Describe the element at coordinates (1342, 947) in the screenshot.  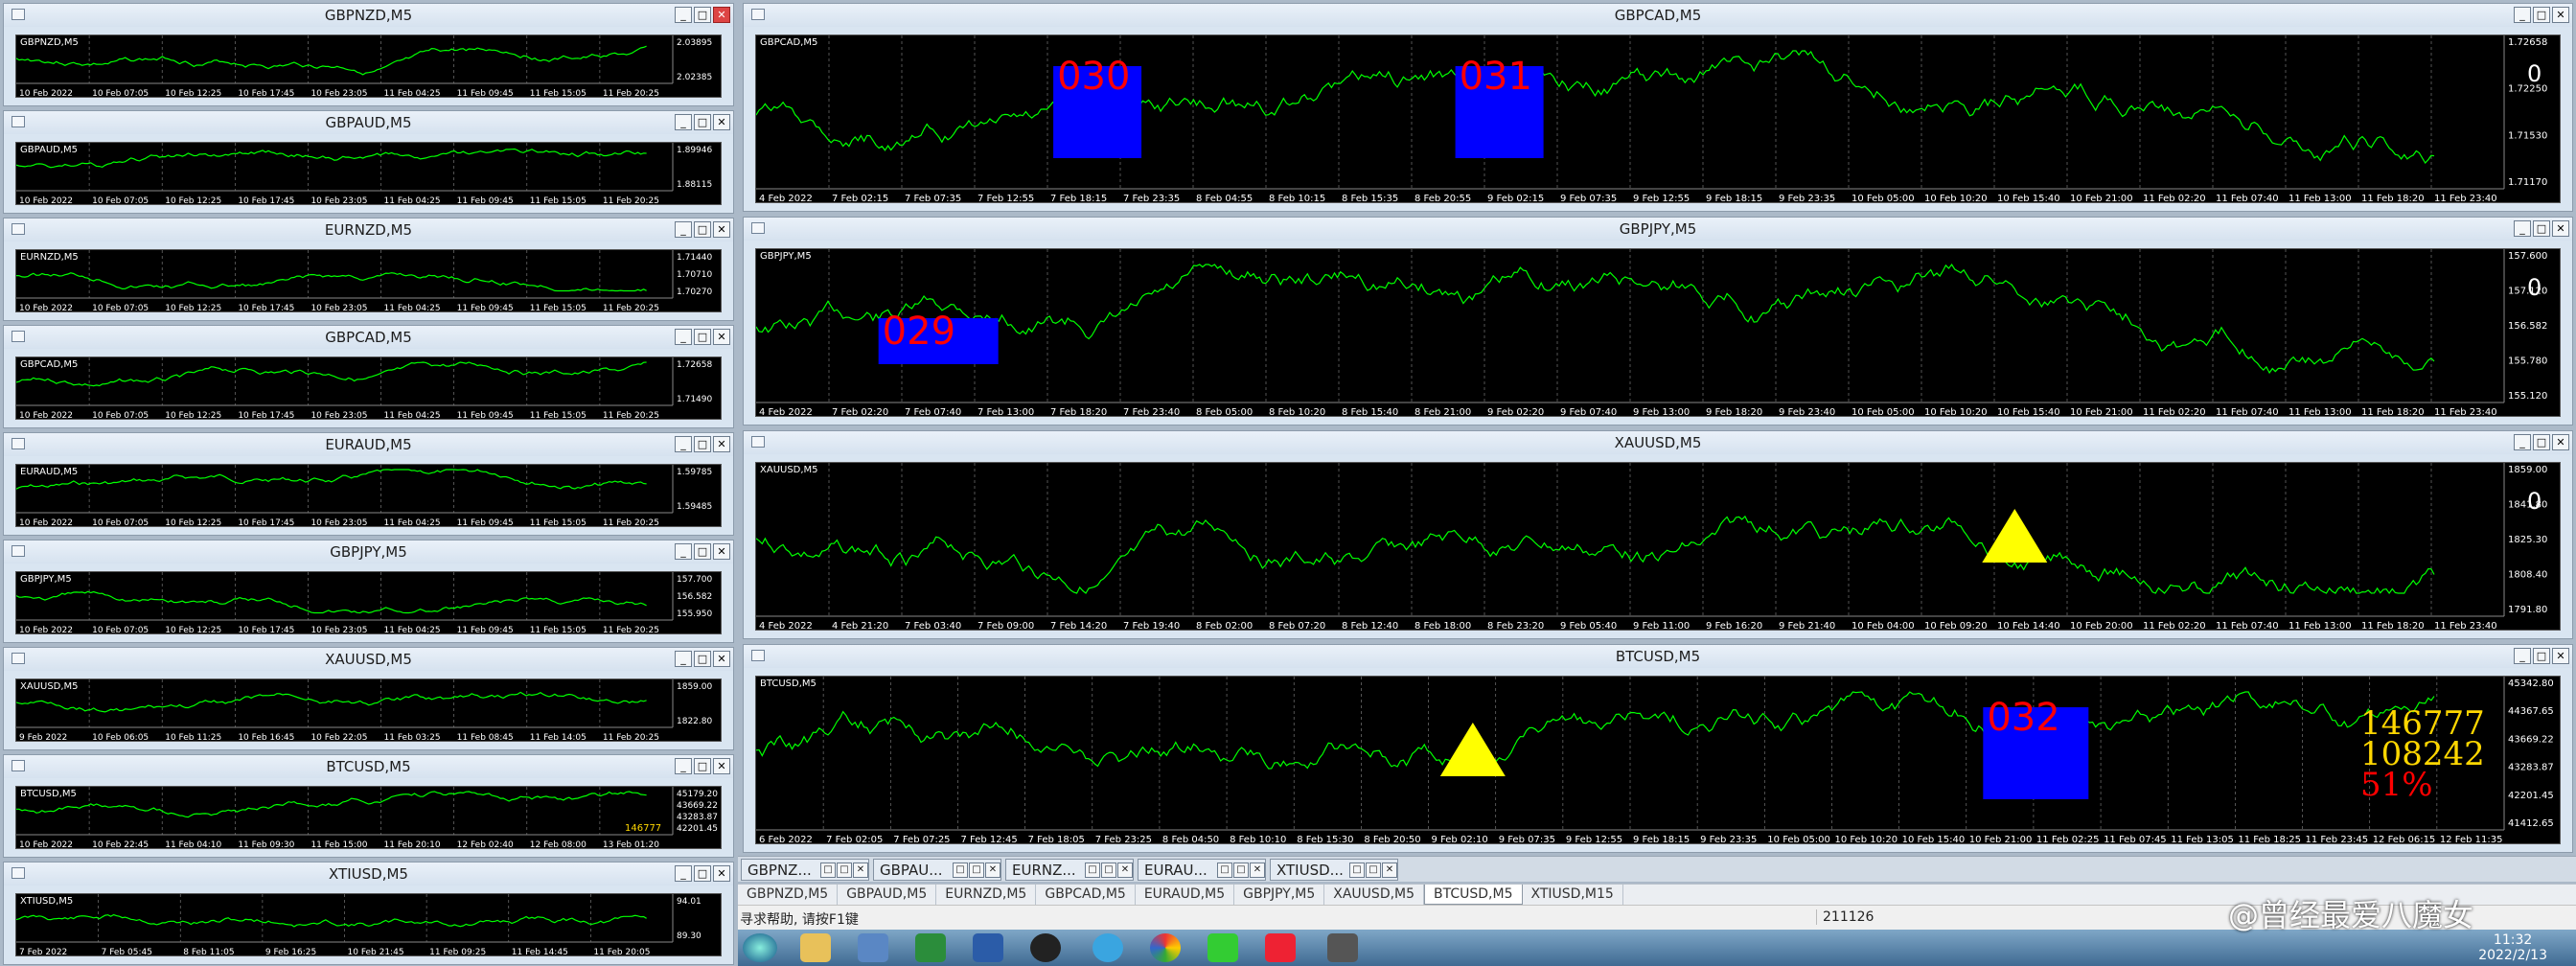
I see `app-icon` at that location.